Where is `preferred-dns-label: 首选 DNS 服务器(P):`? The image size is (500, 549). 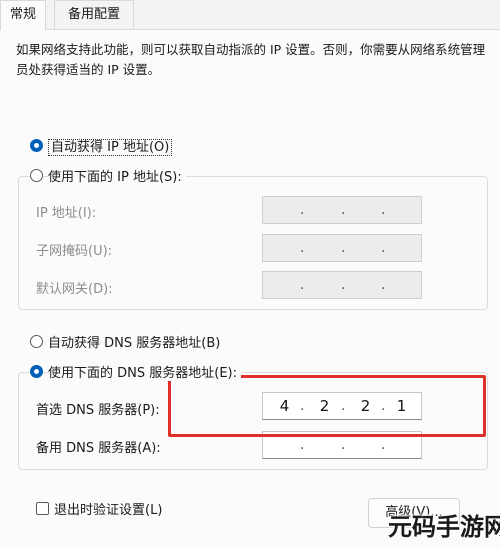
preferred-dns-label: 首选 DNS 服务器(P): is located at coordinates (98, 410).